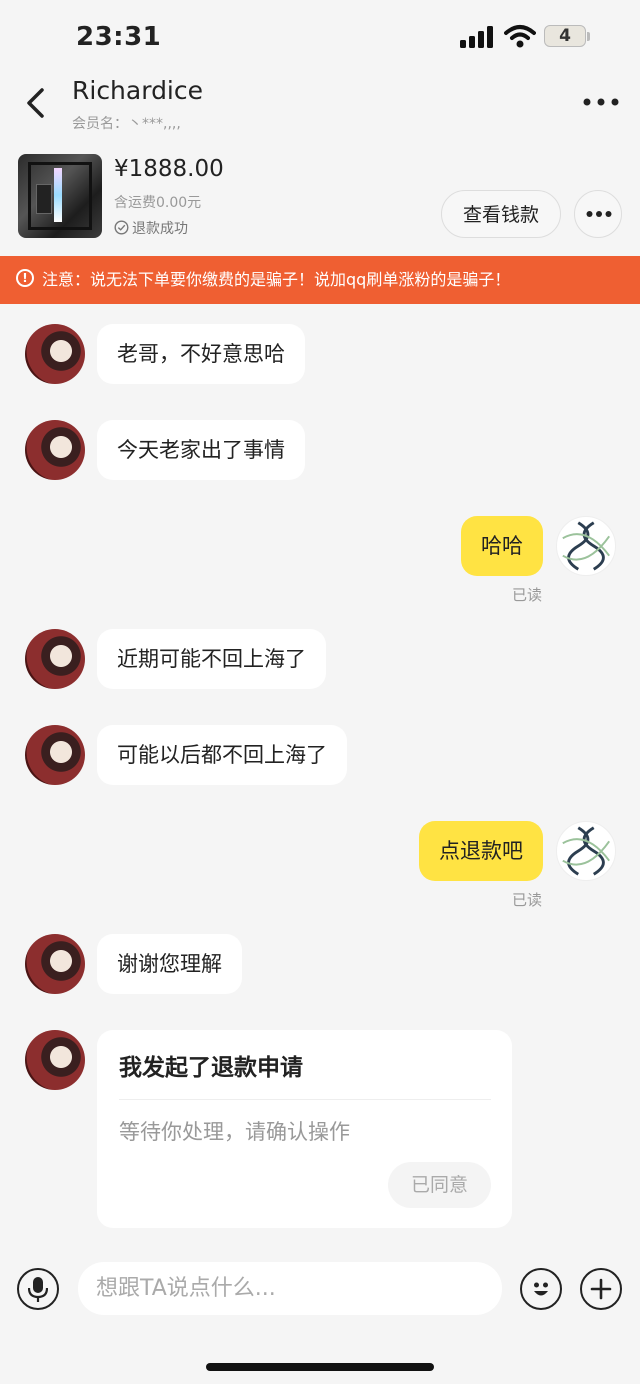 The width and height of the screenshot is (640, 1384). What do you see at coordinates (119, 37) in the screenshot?
I see `status-time: 23:31` at bounding box center [119, 37].